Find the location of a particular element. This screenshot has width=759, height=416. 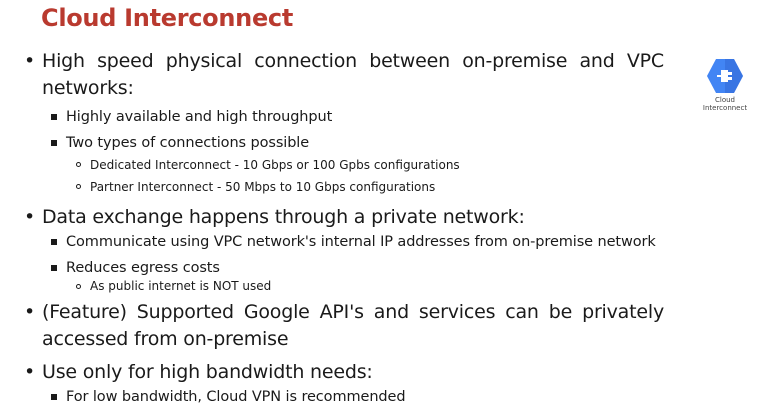

icon-caption: Cloud Interconnect is located at coordinates (725, 104).